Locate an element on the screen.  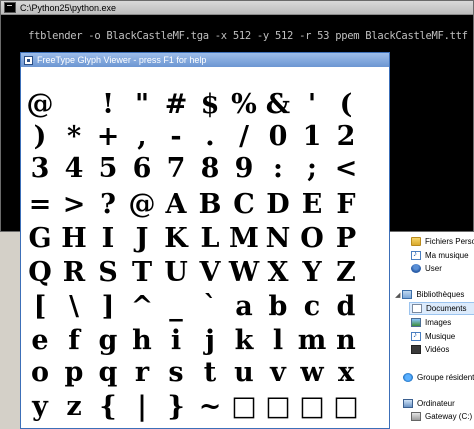
glyph-row: o p q r s t u v w x is located at coordinates (193, 373).